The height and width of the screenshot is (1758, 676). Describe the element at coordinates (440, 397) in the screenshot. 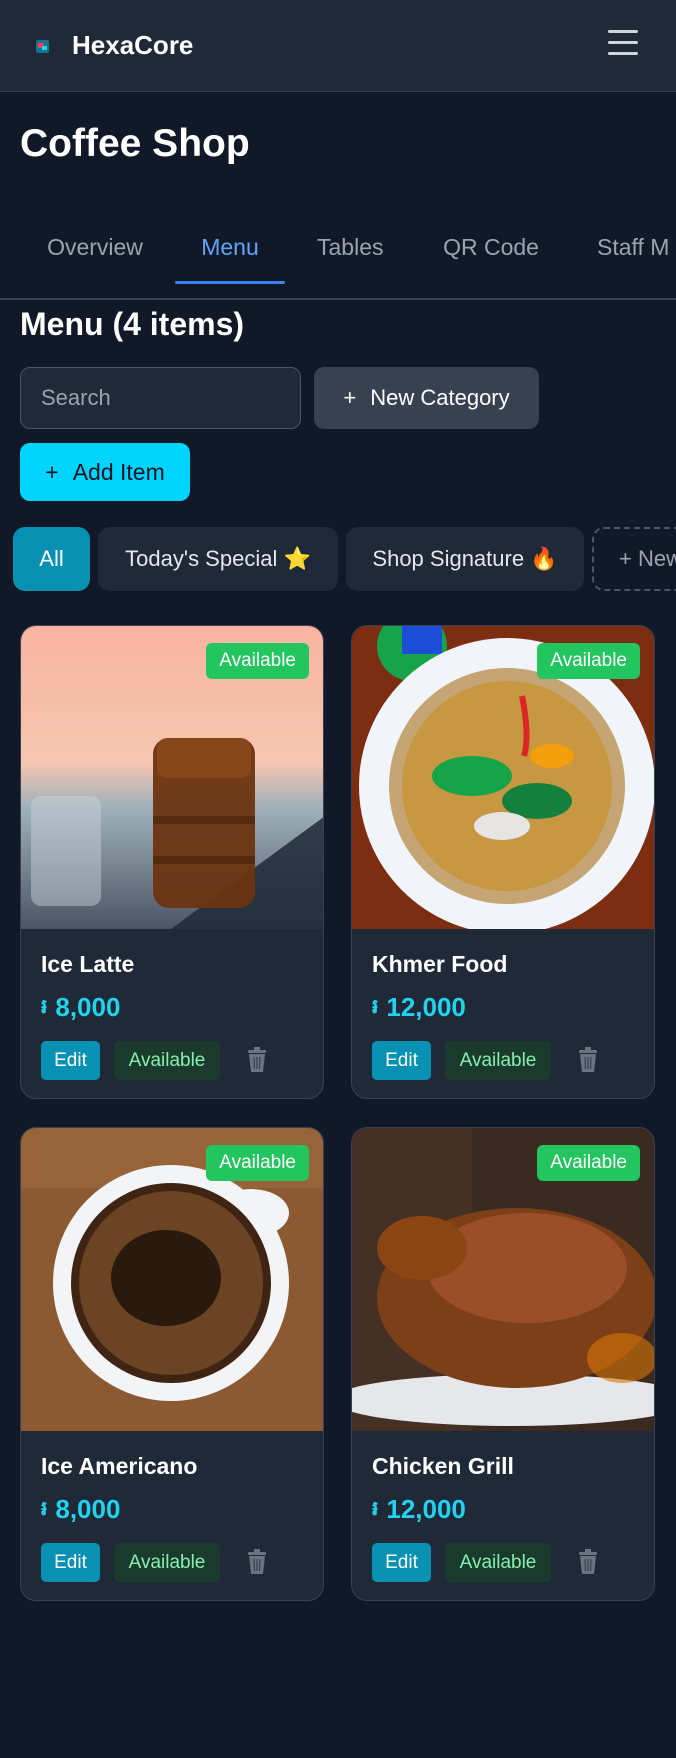

I see `new-category-label: New Category` at that location.